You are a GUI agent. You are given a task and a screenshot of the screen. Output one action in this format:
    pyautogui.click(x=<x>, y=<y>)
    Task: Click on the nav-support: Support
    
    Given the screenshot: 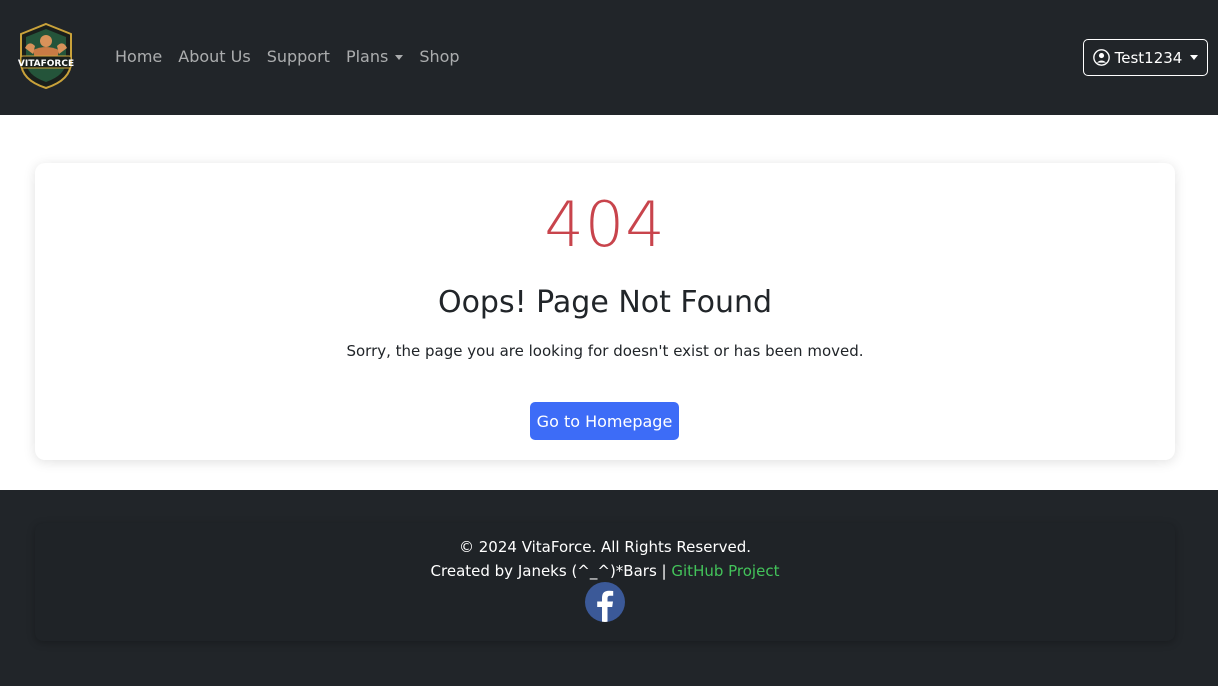 What is the action you would take?
    pyautogui.click(x=298, y=57)
    